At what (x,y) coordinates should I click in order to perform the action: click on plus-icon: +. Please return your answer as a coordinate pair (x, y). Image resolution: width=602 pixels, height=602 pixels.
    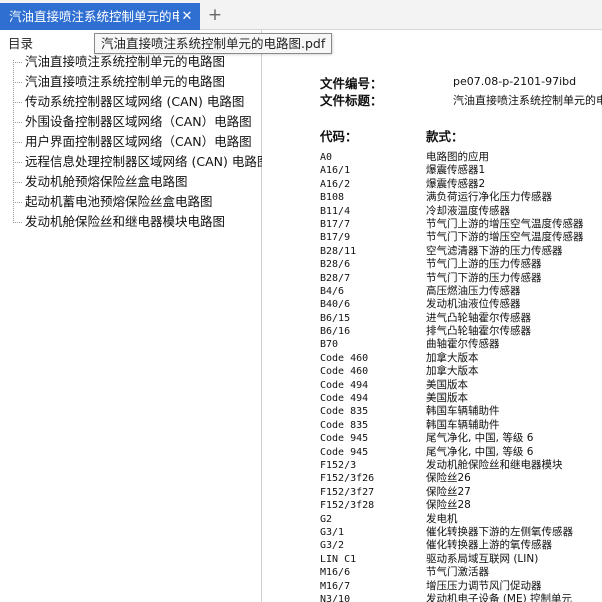
    Looking at the image, I should click on (215, 15).